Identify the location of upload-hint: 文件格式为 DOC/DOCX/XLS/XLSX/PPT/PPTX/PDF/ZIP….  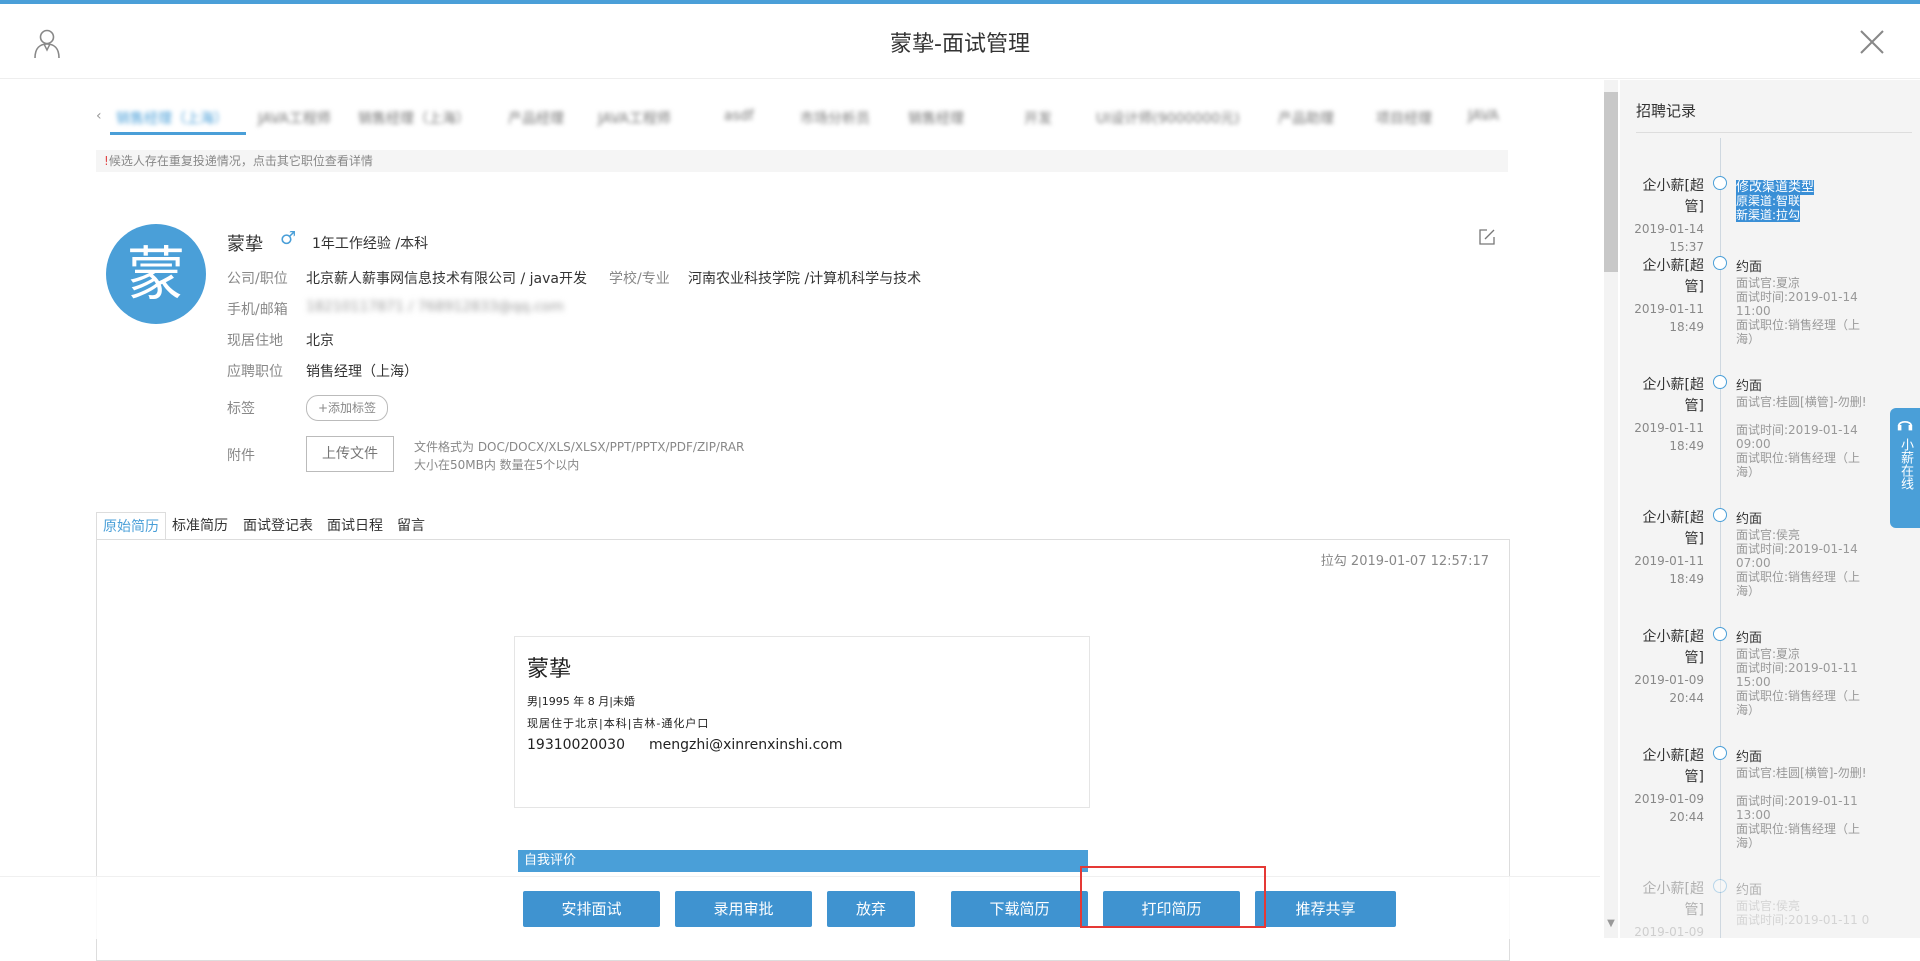
(579, 456).